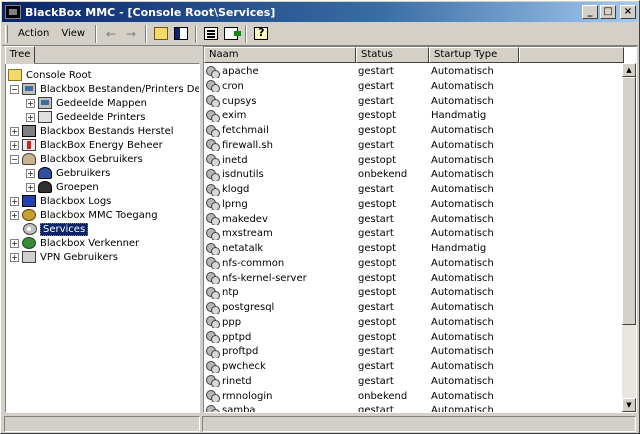 The width and height of the screenshot is (640, 434). I want to click on list-item: lprng gestopt Automatisch, so click(414, 204).